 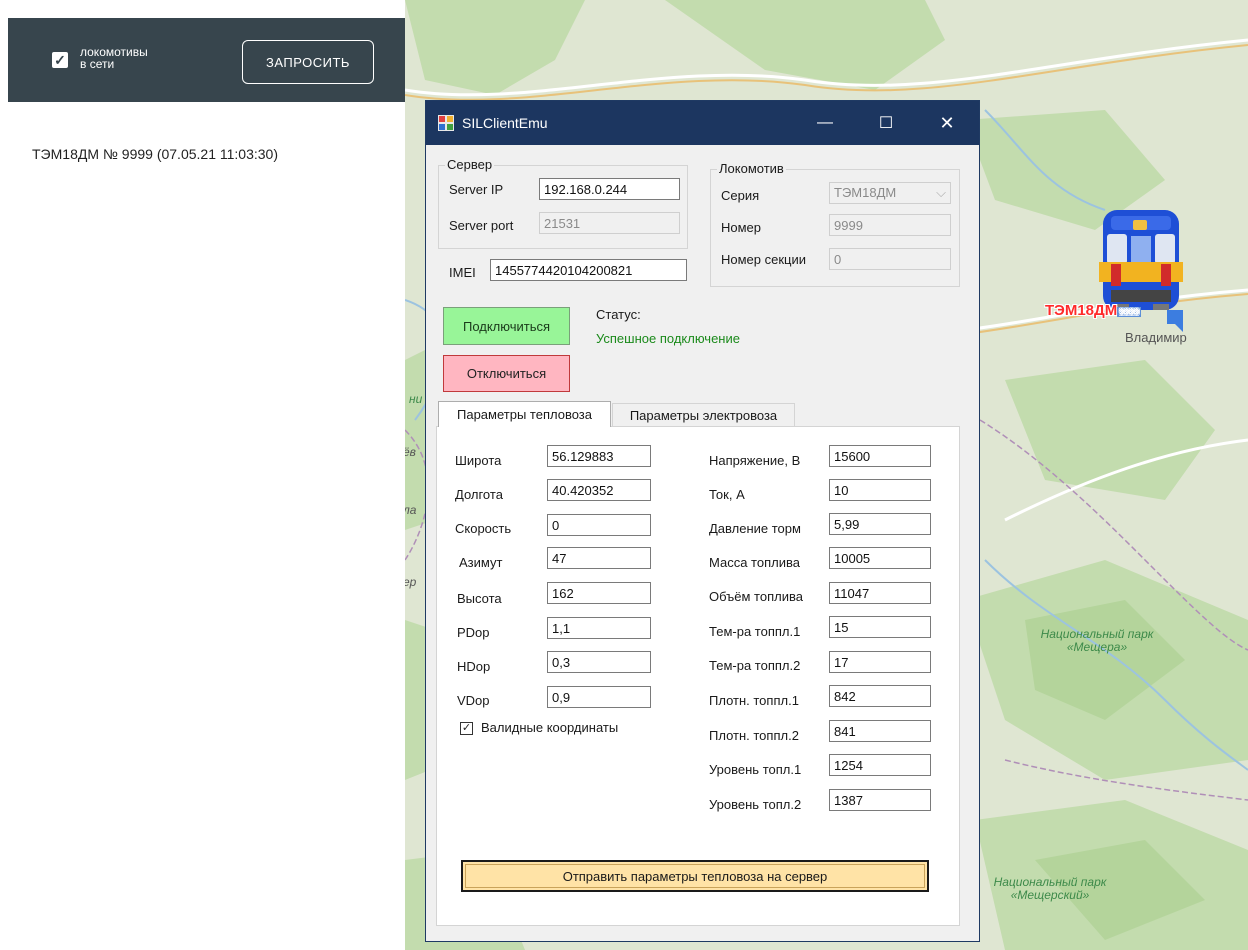 What do you see at coordinates (549, 727) in the screenshot?
I see `valid-coords-label: Валидные координаты` at bounding box center [549, 727].